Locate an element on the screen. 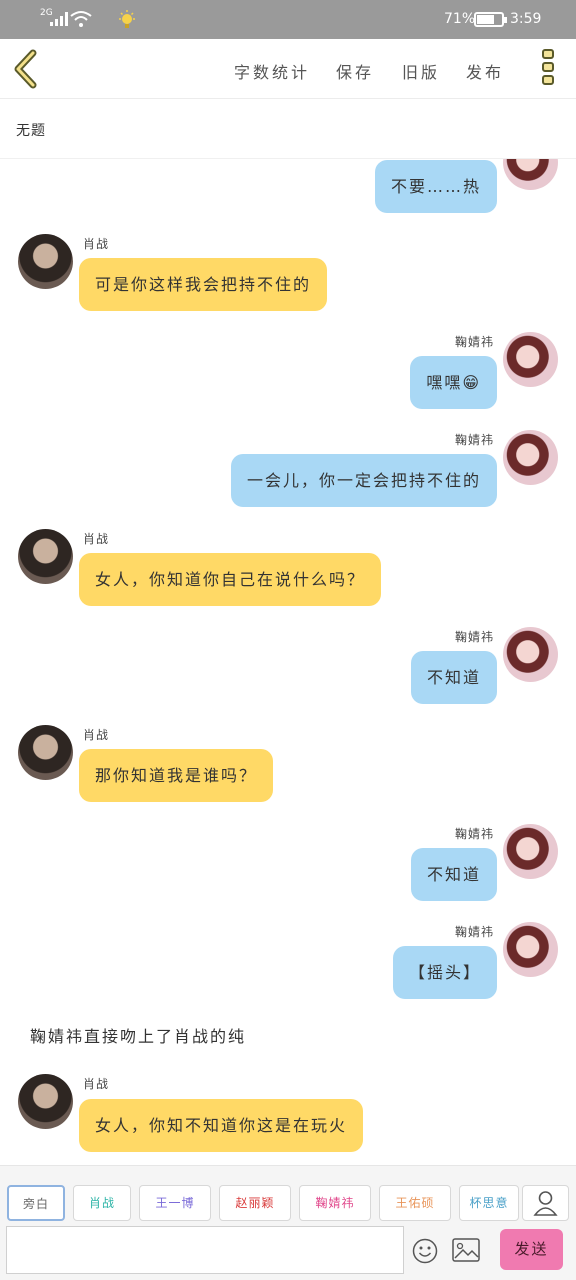  battery-percent: 71% is located at coordinates (460, 19).